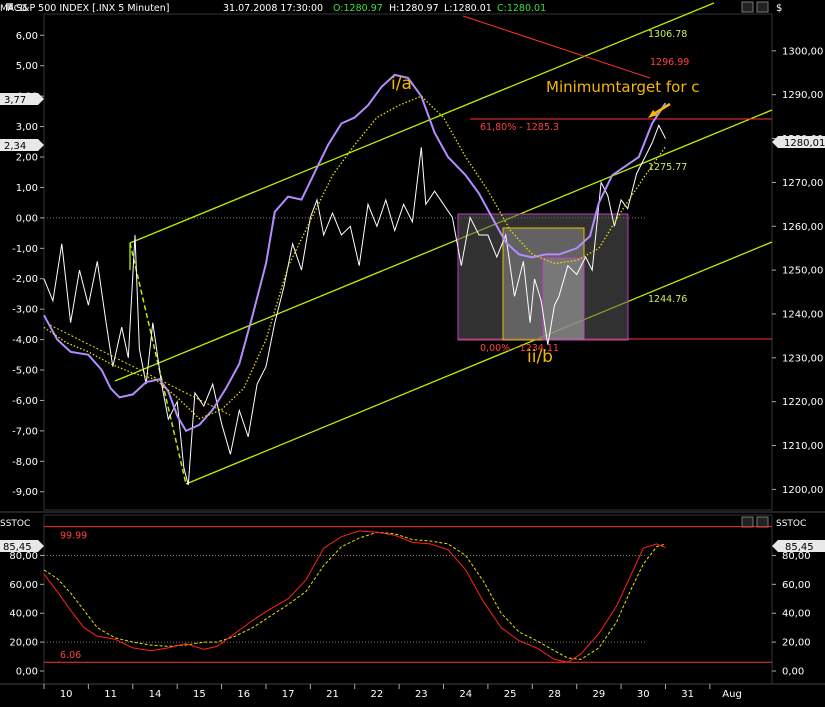 This screenshot has height=707, width=825. What do you see at coordinates (732, 694) in the screenshot?
I see `x-tick-label: Aug` at bounding box center [732, 694].